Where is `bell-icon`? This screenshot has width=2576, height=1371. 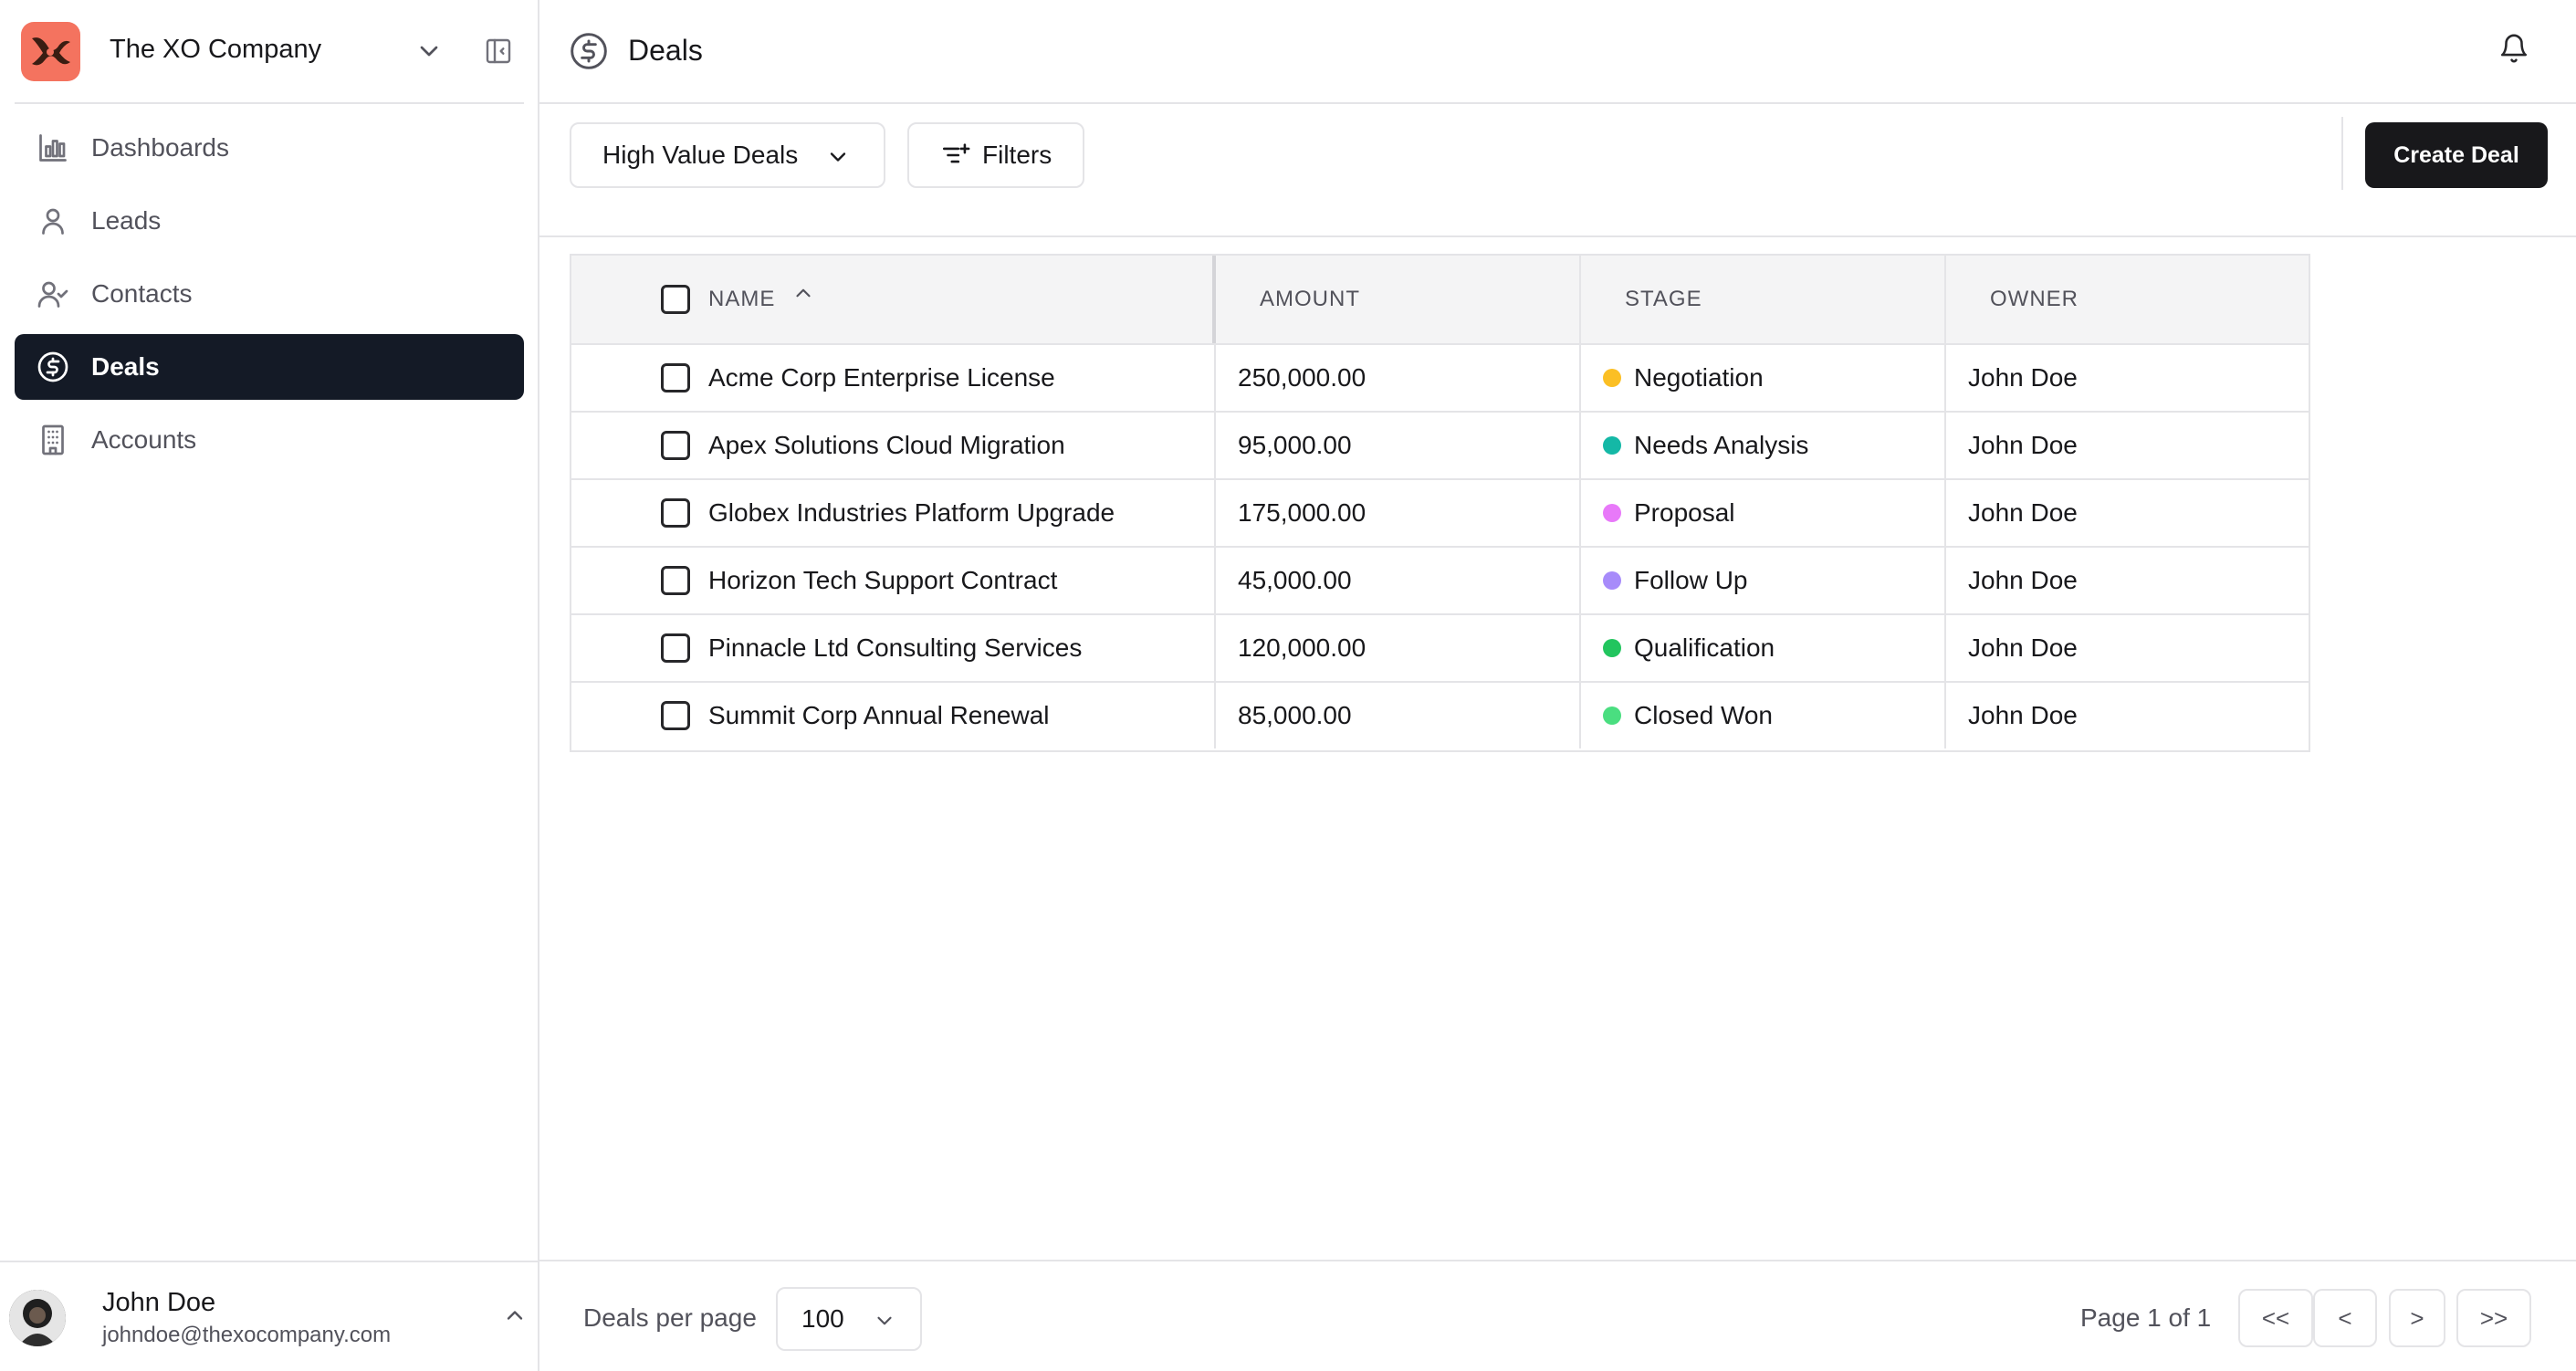
bell-icon is located at coordinates (2513, 48).